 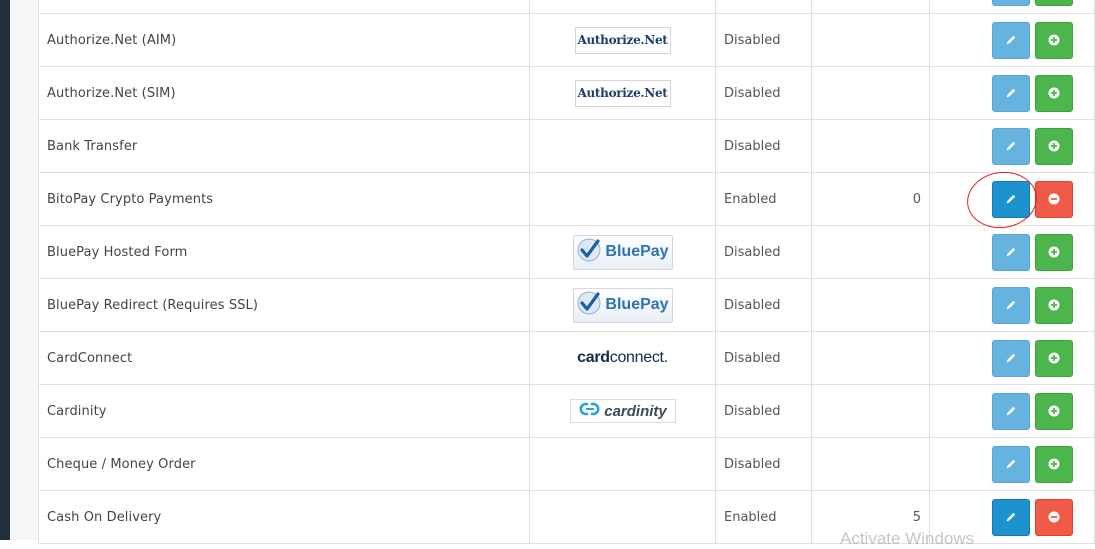 What do you see at coordinates (284, 252) in the screenshot?
I see `extension-name: BluePay Hosted Form` at bounding box center [284, 252].